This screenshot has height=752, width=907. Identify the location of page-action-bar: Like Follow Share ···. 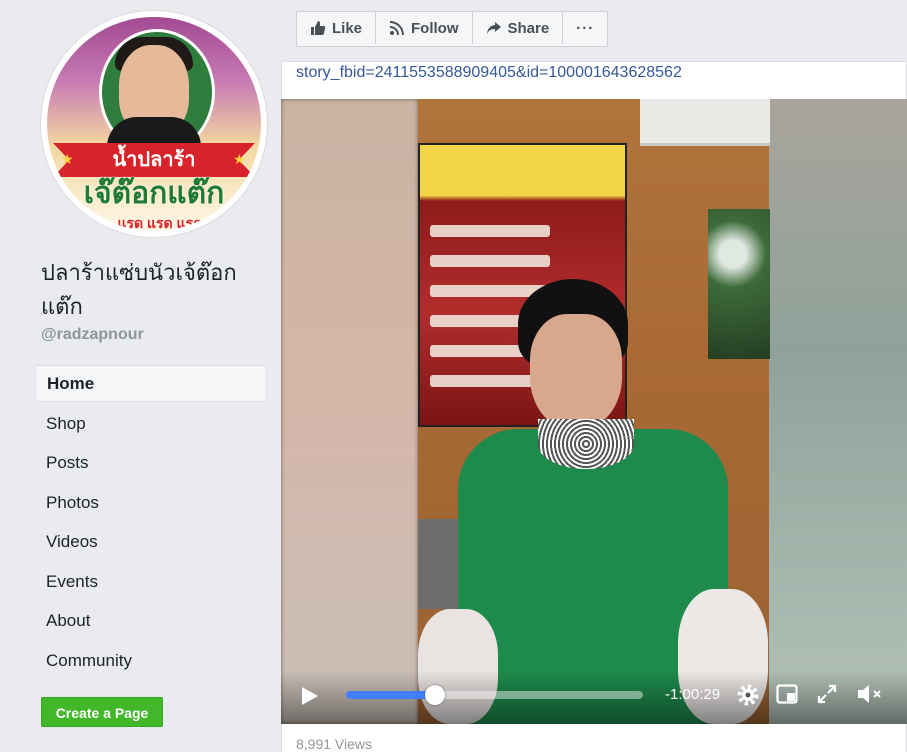
(452, 29).